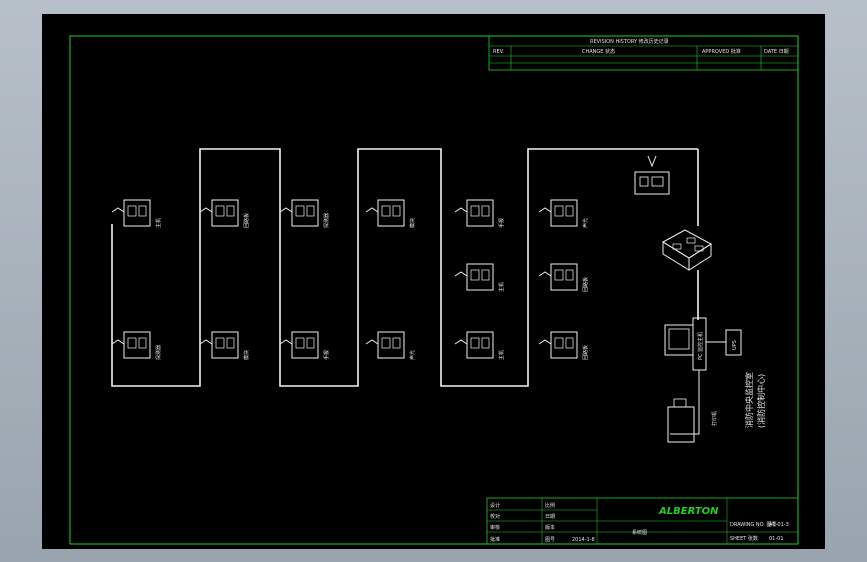  I want to click on drawing-title: 系统图, so click(639, 532).